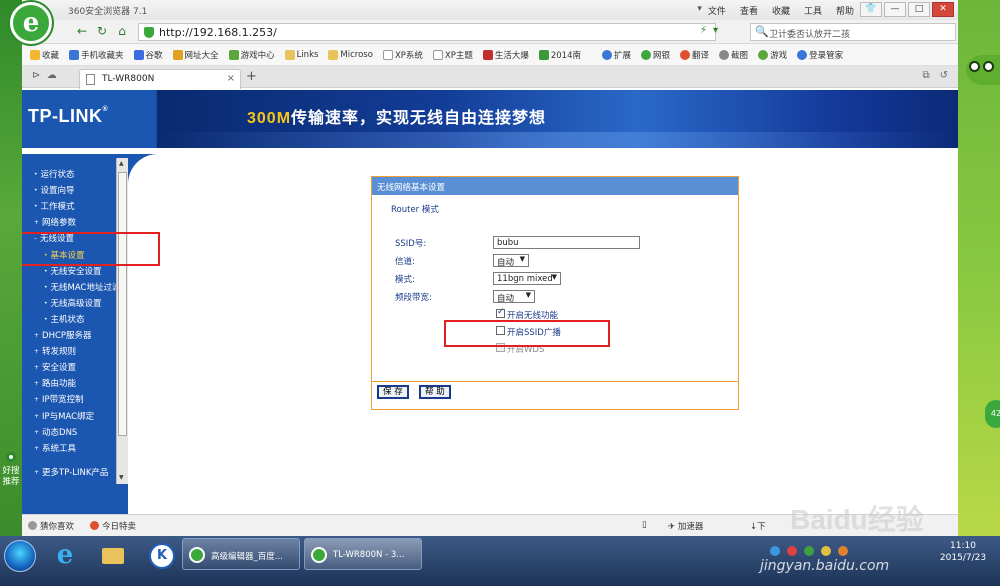  What do you see at coordinates (435, 392) in the screenshot?
I see `help-button: 帮 助` at bounding box center [435, 392].